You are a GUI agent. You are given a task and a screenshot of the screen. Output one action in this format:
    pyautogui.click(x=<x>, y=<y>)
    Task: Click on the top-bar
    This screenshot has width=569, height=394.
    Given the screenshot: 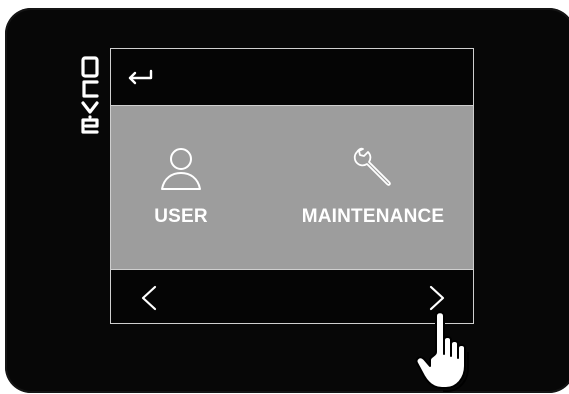 What is the action you would take?
    pyautogui.click(x=292, y=77)
    